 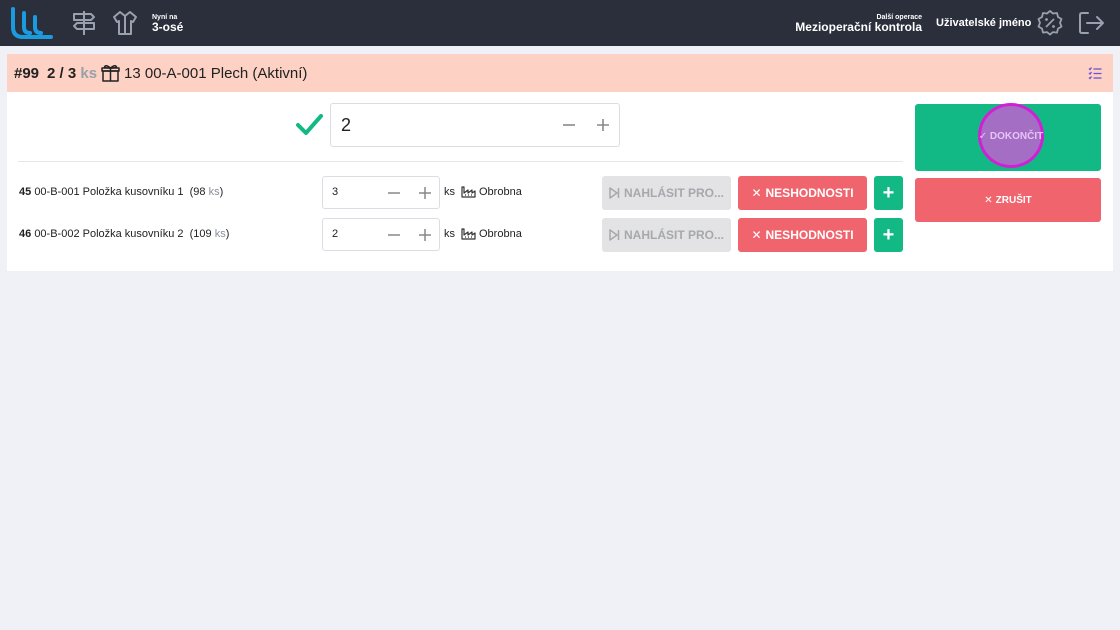 I want to click on qty-total: 3, so click(x=72, y=73).